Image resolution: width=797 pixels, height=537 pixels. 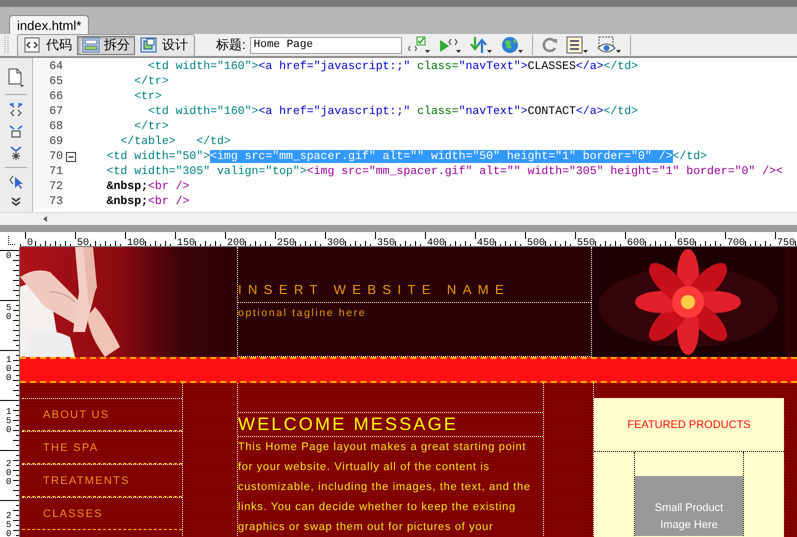 What do you see at coordinates (164, 45) in the screenshot?
I see `view-button: 设计` at bounding box center [164, 45].